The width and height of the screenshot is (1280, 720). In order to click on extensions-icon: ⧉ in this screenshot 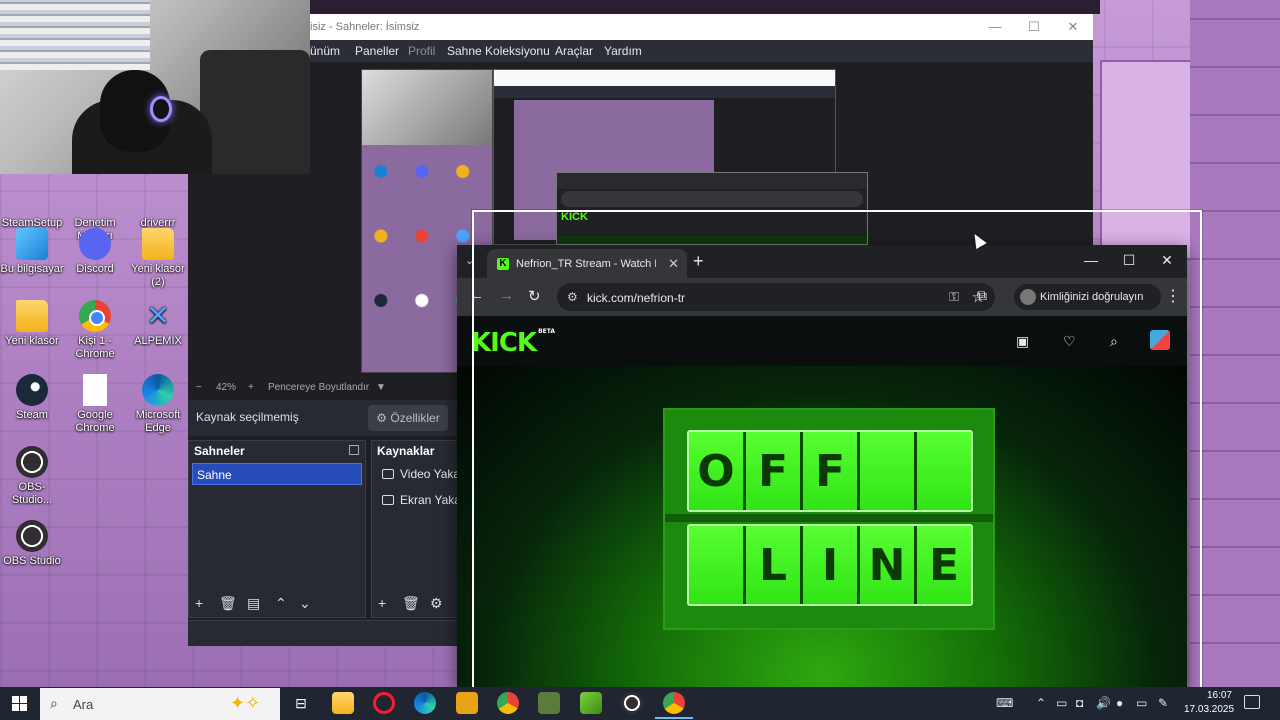, I will do `click(982, 295)`.